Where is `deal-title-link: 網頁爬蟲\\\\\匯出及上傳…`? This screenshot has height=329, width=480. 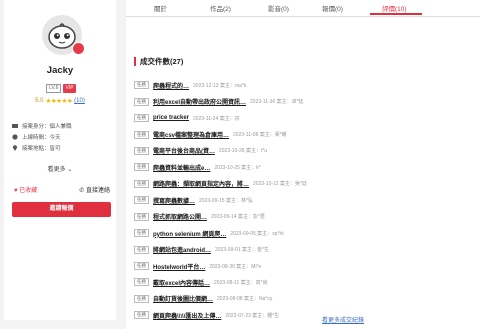 deal-title-link: 網頁爬蟲\\\\\匯出及上傳… is located at coordinates (187, 315).